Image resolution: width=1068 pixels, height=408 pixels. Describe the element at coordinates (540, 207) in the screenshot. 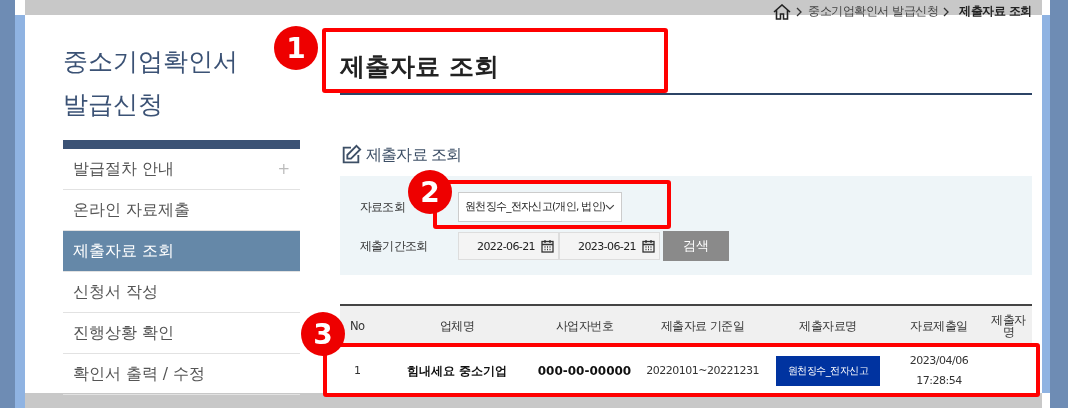

I see `type-dropdown: 원천징수_전자신고(개인, 법인)` at that location.